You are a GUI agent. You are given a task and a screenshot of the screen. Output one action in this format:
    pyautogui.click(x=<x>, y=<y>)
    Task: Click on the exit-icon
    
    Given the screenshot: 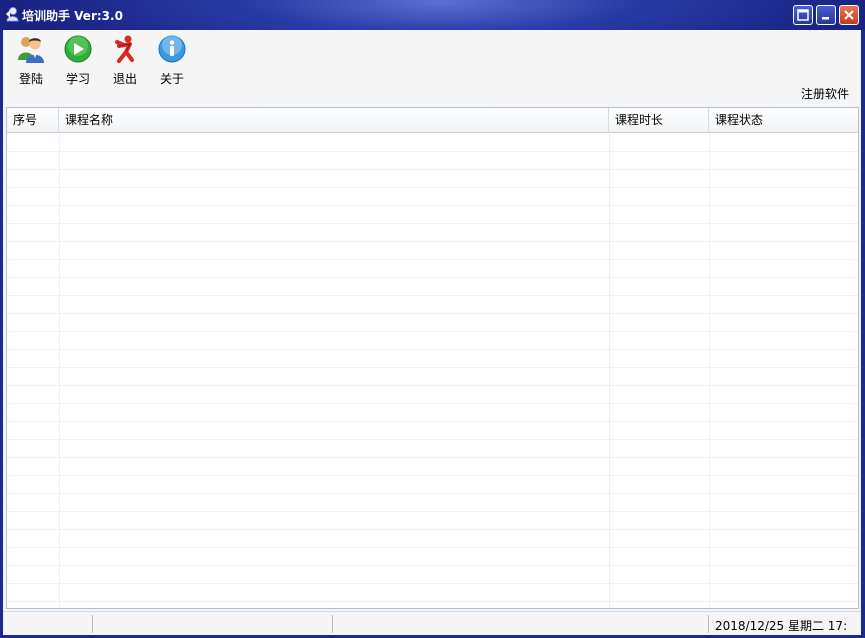 What is the action you would take?
    pyautogui.click(x=125, y=49)
    